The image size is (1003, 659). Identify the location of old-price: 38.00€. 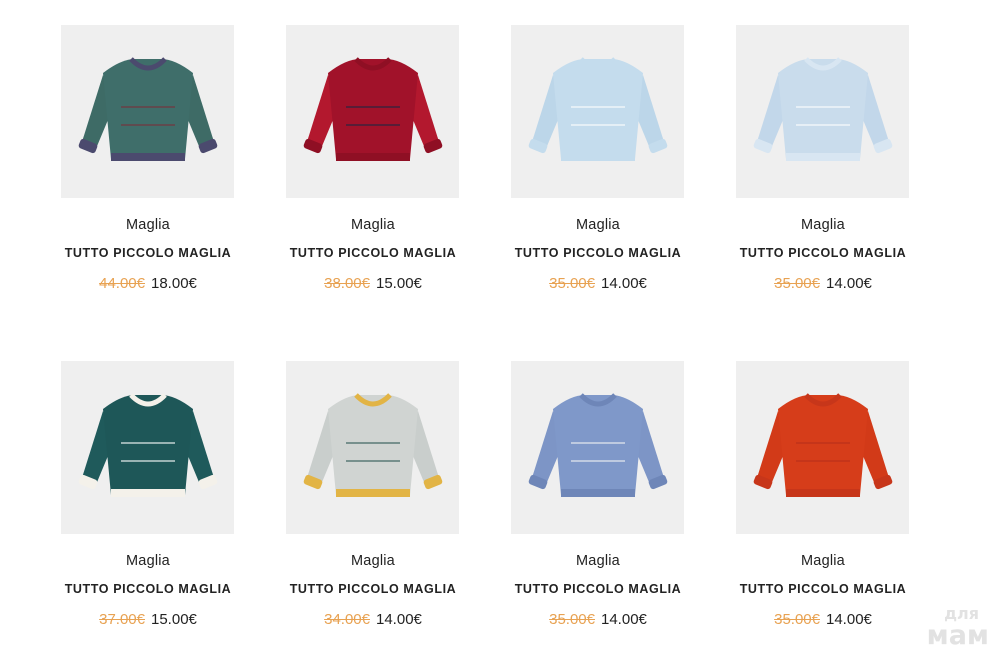
(347, 283).